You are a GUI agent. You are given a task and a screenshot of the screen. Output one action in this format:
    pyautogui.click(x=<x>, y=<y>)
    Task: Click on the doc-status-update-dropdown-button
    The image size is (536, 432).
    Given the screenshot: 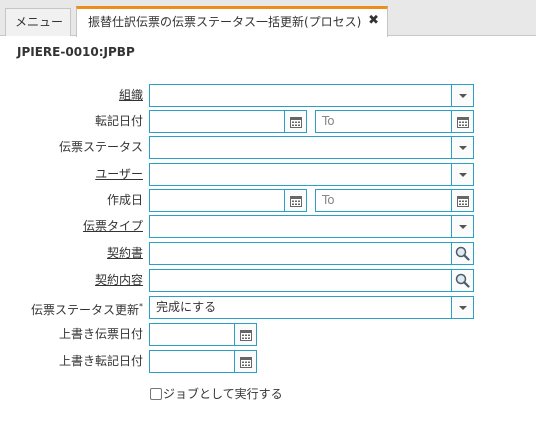 What is the action you would take?
    pyautogui.click(x=462, y=307)
    